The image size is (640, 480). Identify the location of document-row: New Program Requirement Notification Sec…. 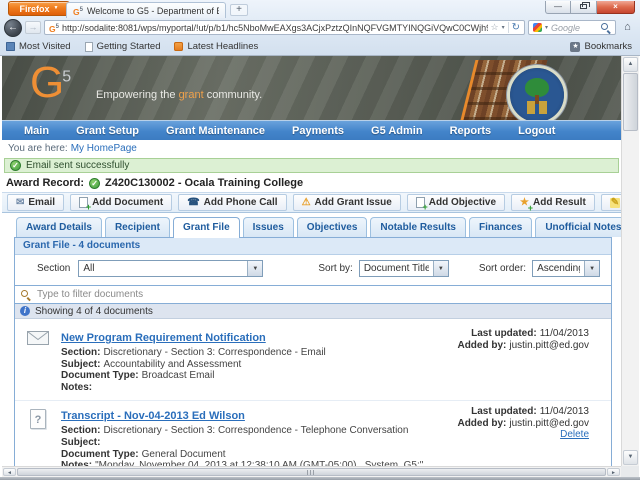
(313, 361).